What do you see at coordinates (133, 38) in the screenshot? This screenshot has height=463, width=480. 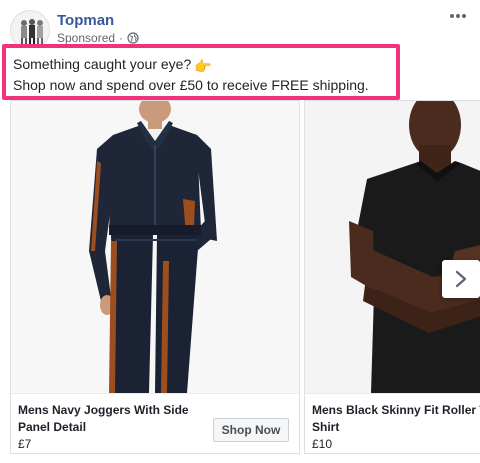 I see `globe-icon` at bounding box center [133, 38].